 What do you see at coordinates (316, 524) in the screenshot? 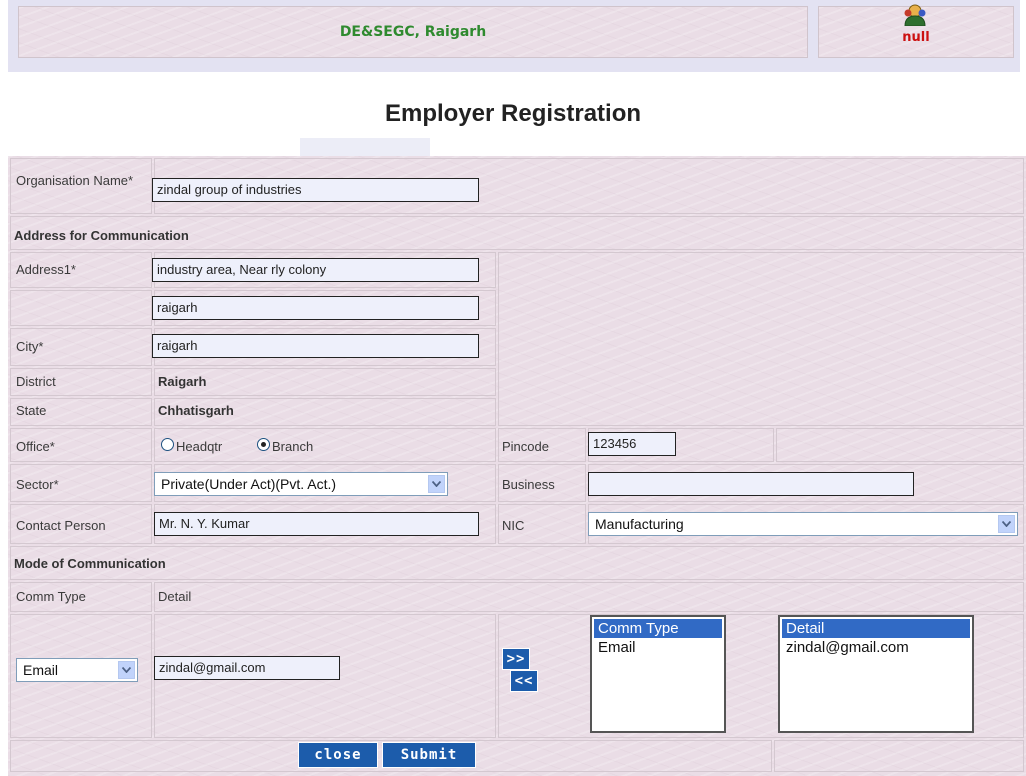
I see `contact-person-input: Mr. N. Y. Kumar` at bounding box center [316, 524].